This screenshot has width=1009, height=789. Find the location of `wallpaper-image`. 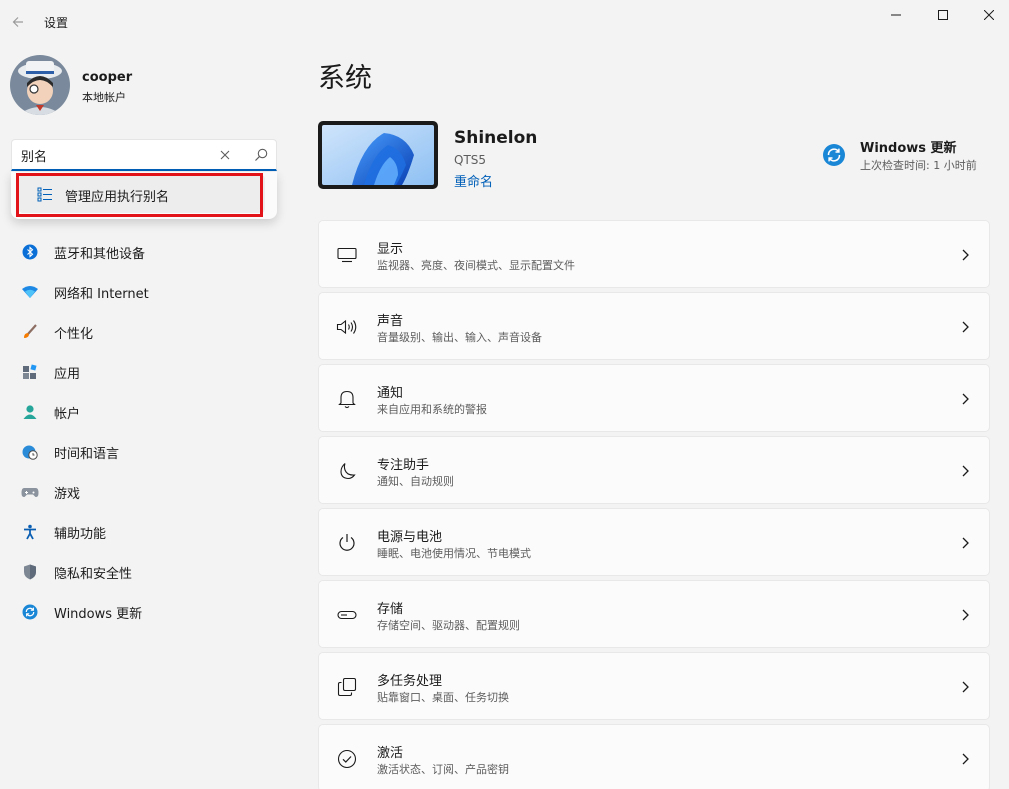

wallpaper-image is located at coordinates (378, 155).